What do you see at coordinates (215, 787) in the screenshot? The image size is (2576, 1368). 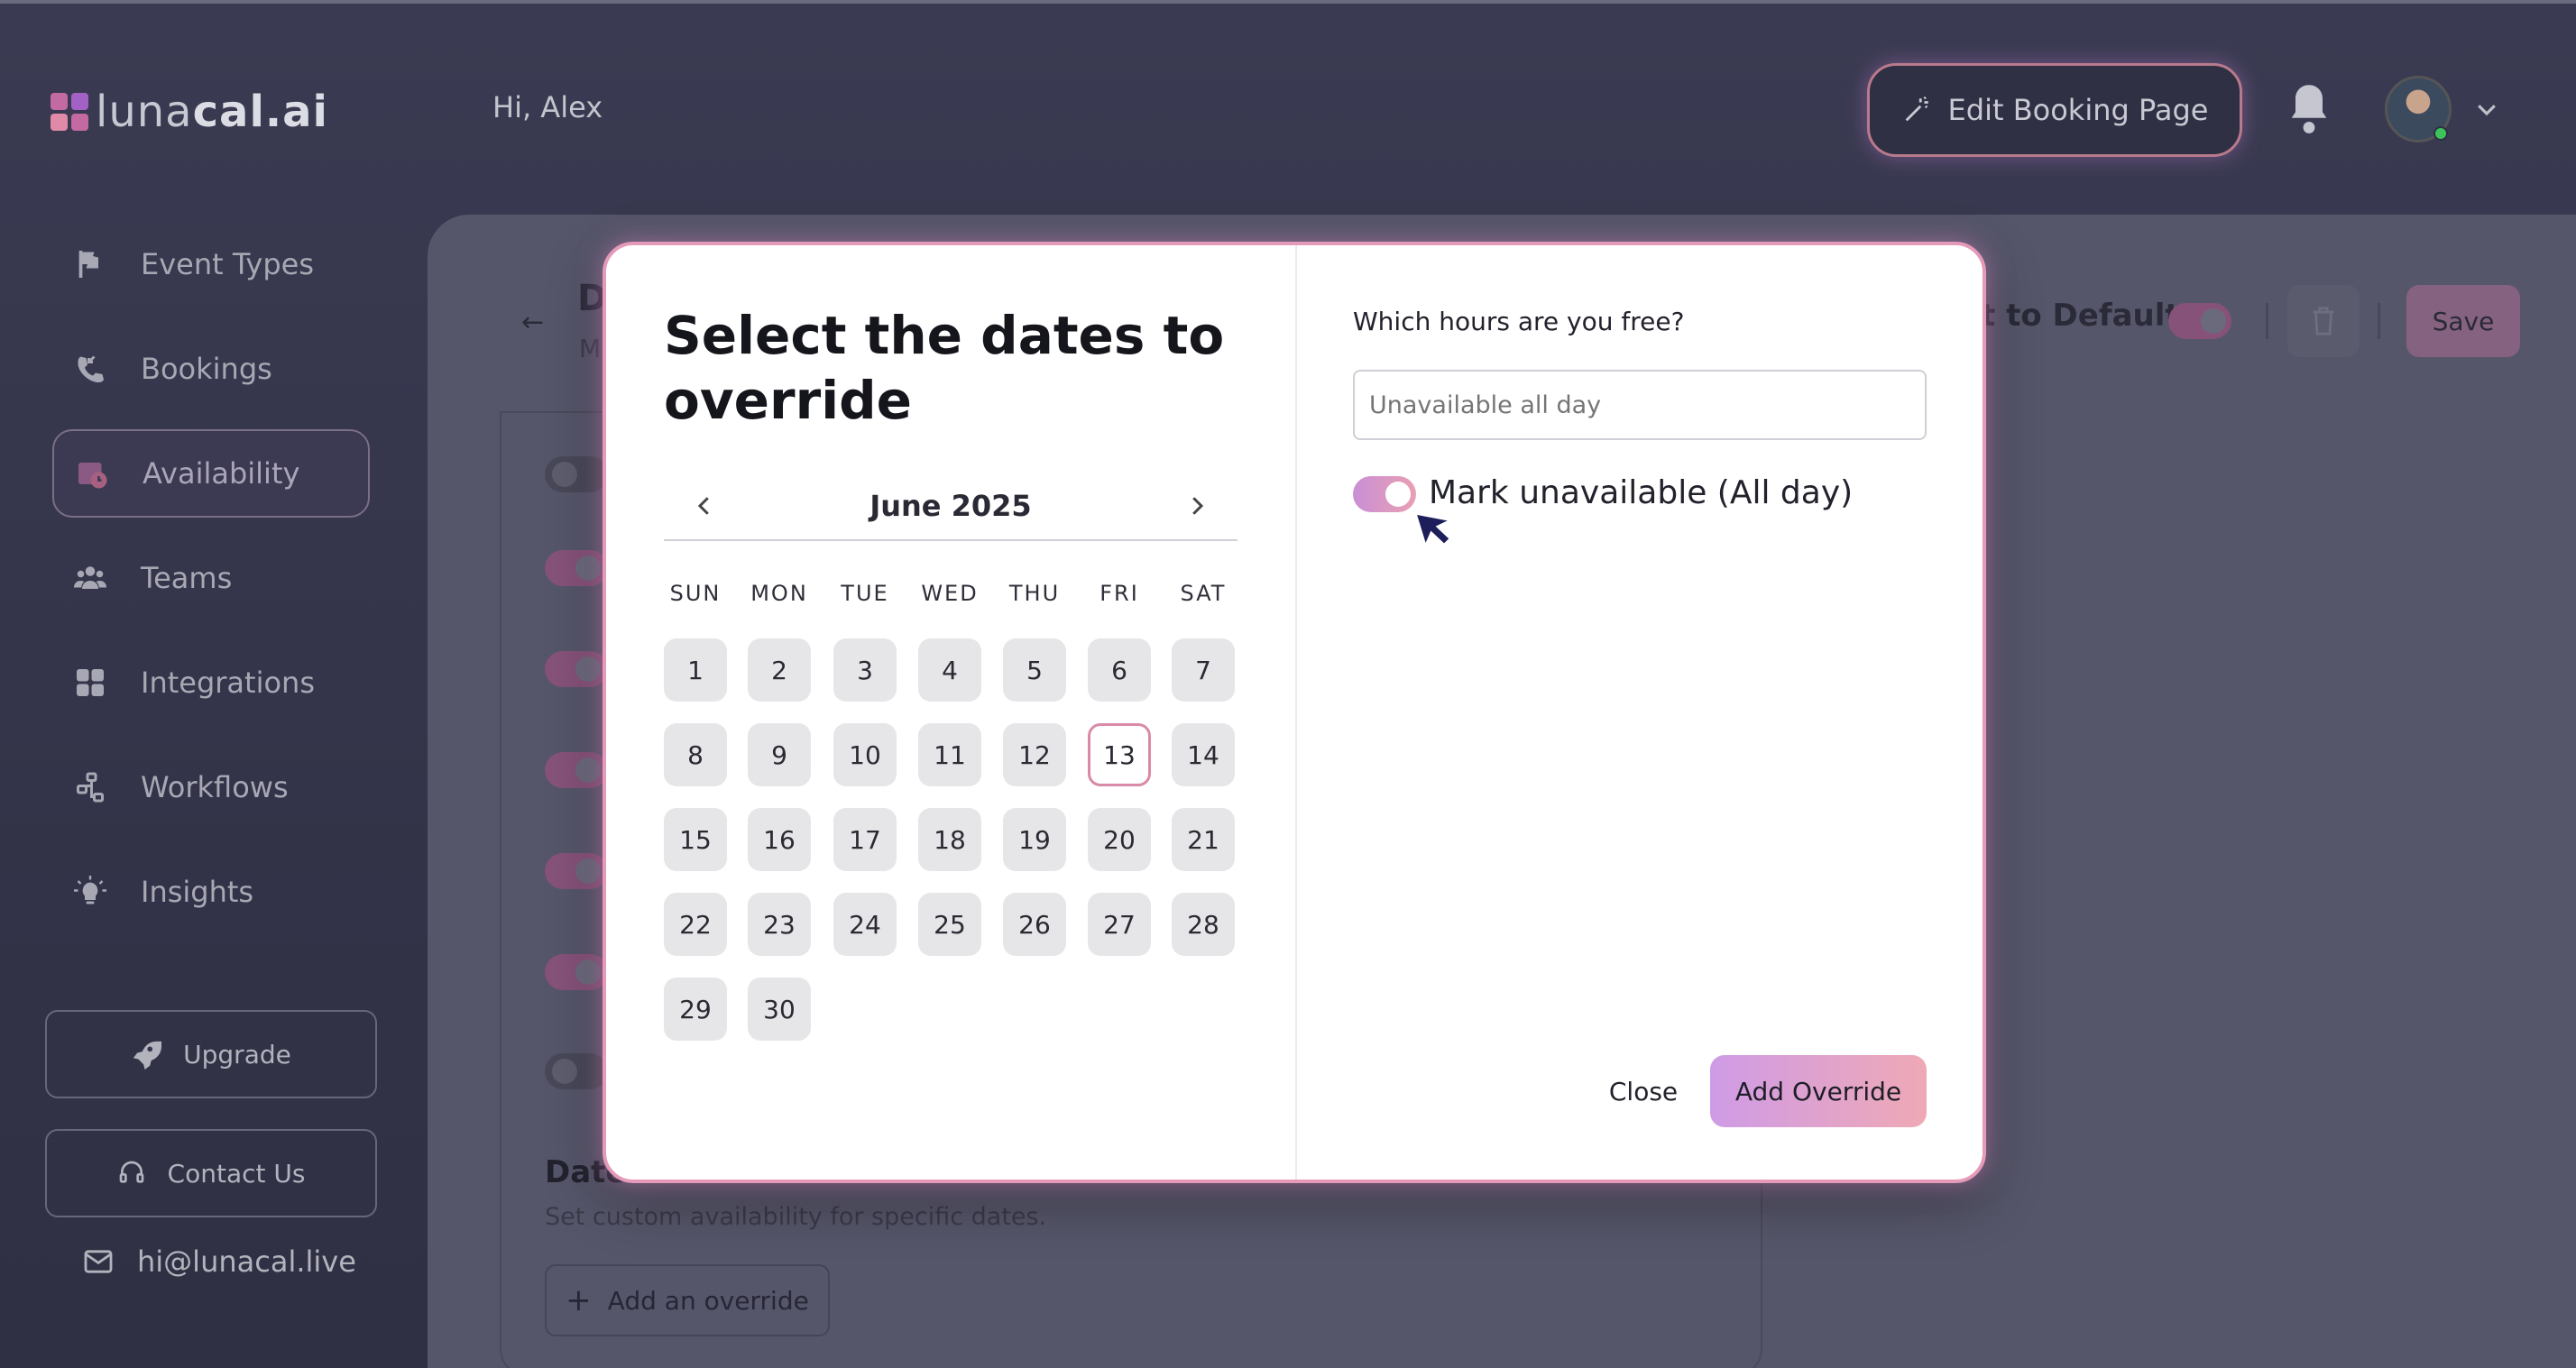 I see `sidebar-item-label: Workflows` at bounding box center [215, 787].